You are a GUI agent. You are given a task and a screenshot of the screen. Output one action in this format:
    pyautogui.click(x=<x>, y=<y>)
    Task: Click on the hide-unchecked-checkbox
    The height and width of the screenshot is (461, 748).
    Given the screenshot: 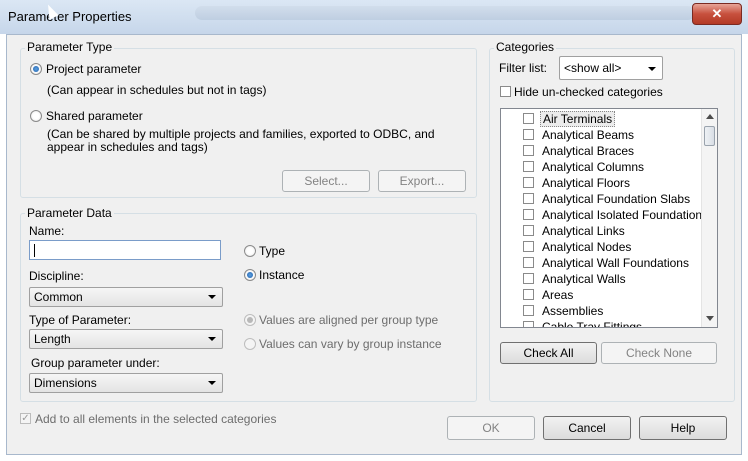 What is the action you would take?
    pyautogui.click(x=505, y=91)
    